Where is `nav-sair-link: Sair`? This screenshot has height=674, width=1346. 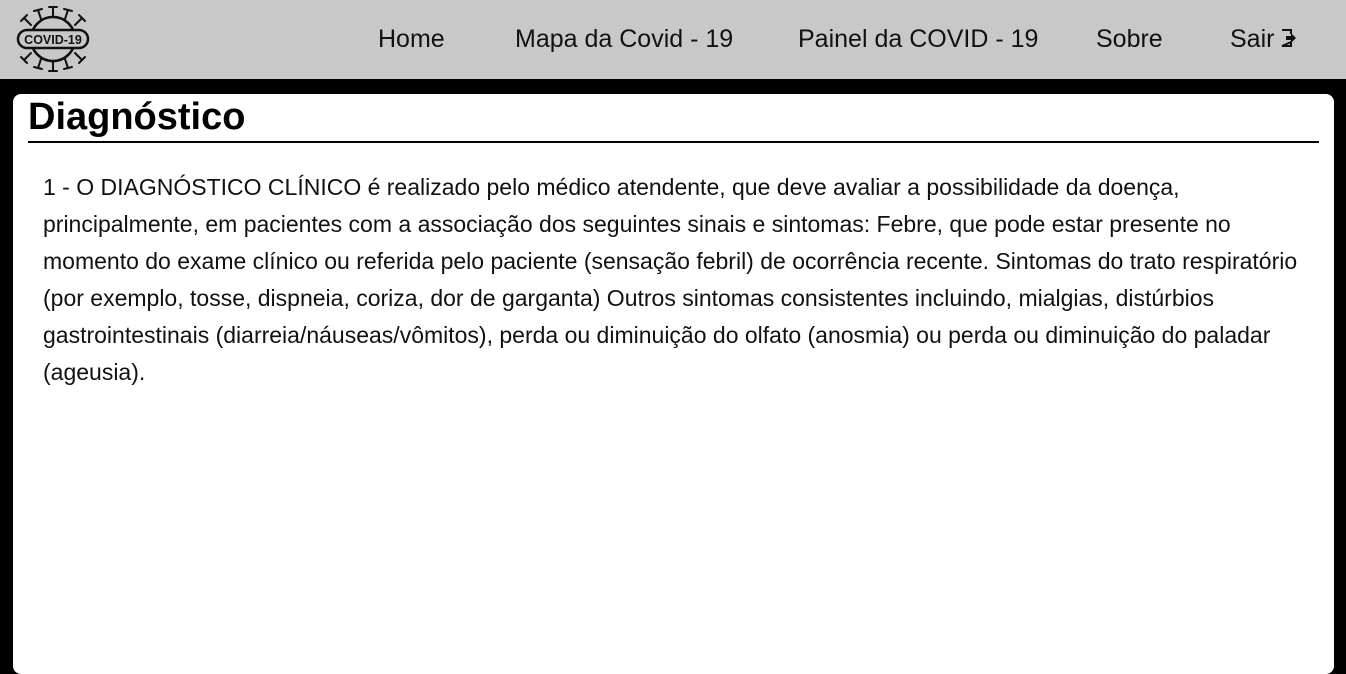 nav-sair-link: Sair is located at coordinates (1264, 39).